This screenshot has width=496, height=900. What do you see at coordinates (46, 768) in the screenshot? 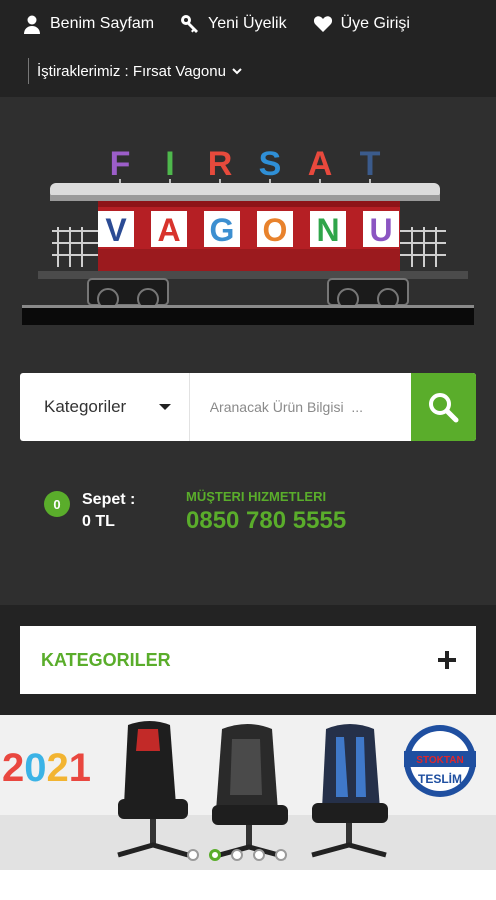
I see `banner-year-text: 2021` at bounding box center [46, 768].